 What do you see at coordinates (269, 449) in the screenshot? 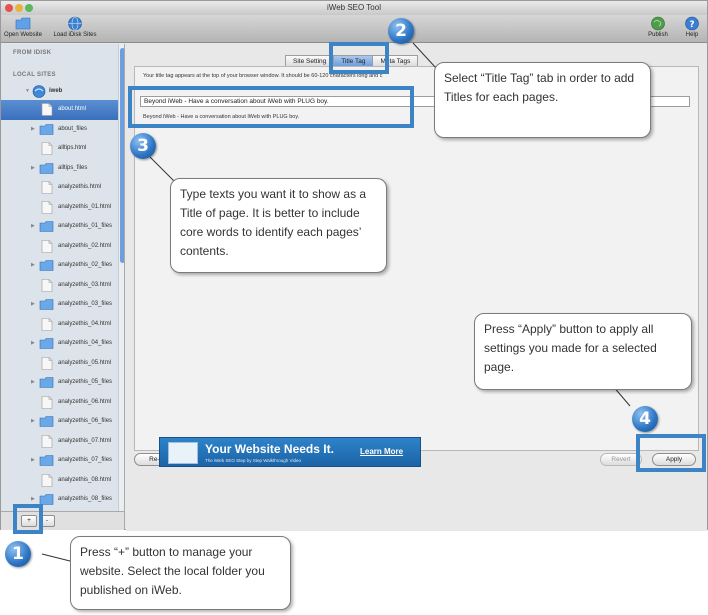
I see `banner-headline: Your Website Needs It.` at bounding box center [269, 449].